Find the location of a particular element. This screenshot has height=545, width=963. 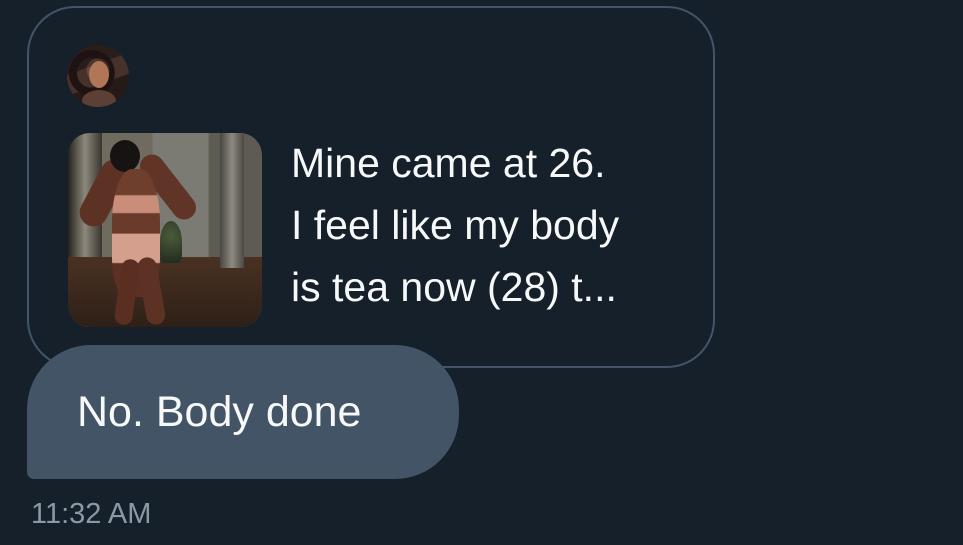

profile-avatar is located at coordinates (98, 76).